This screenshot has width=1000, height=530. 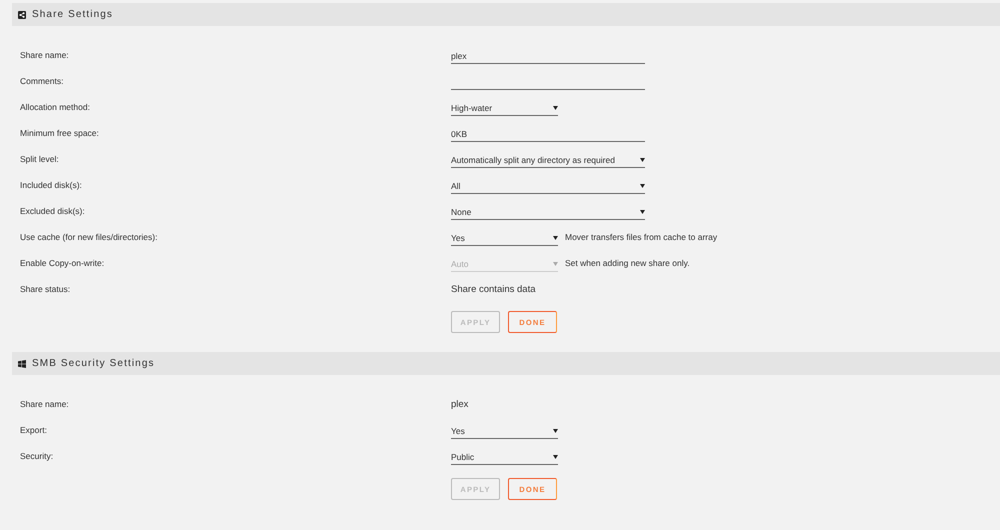 I want to click on dropdown-field: High-water, so click(x=504, y=107).